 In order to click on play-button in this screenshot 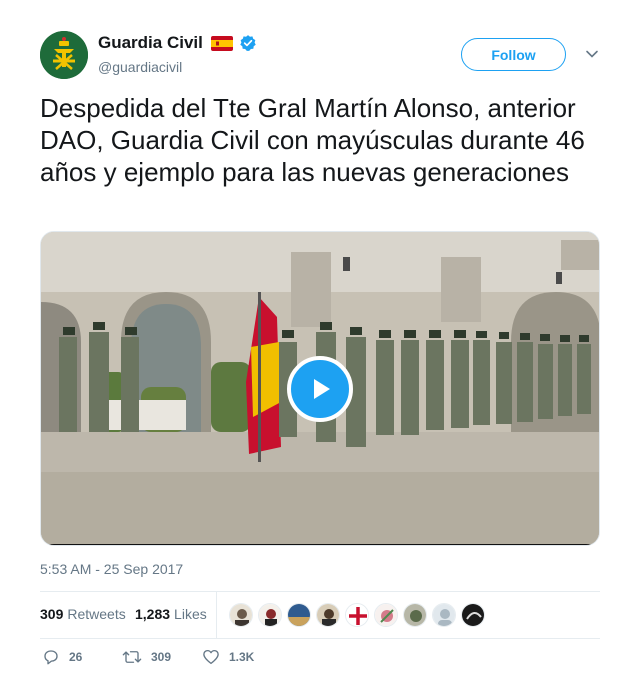, I will do `click(320, 389)`.